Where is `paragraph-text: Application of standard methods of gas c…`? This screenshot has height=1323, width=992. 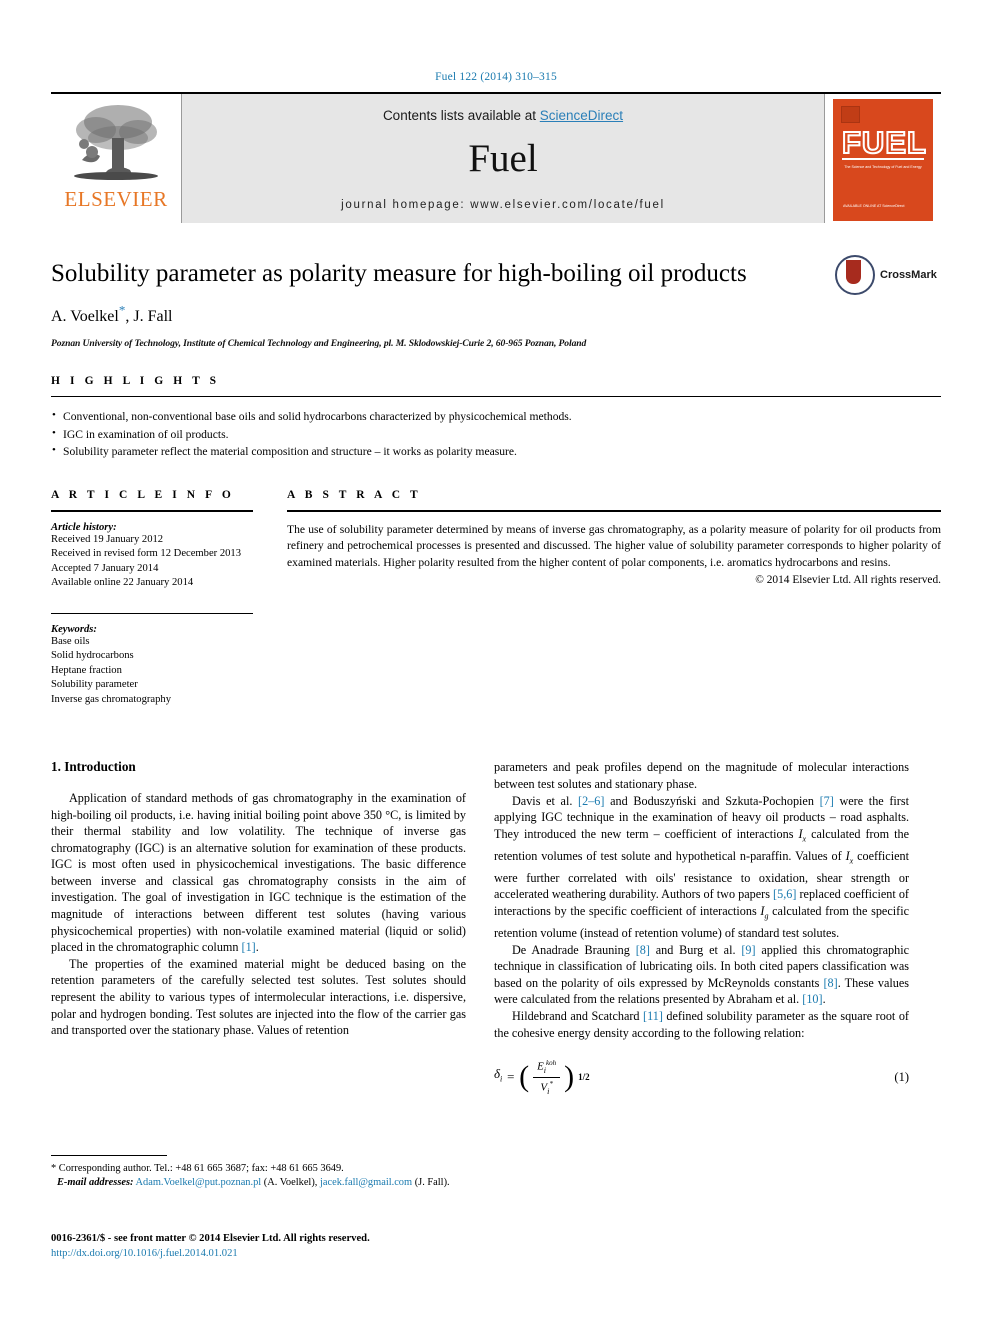
paragraph-text: Application of standard methods of gas c… is located at coordinates (258, 872).